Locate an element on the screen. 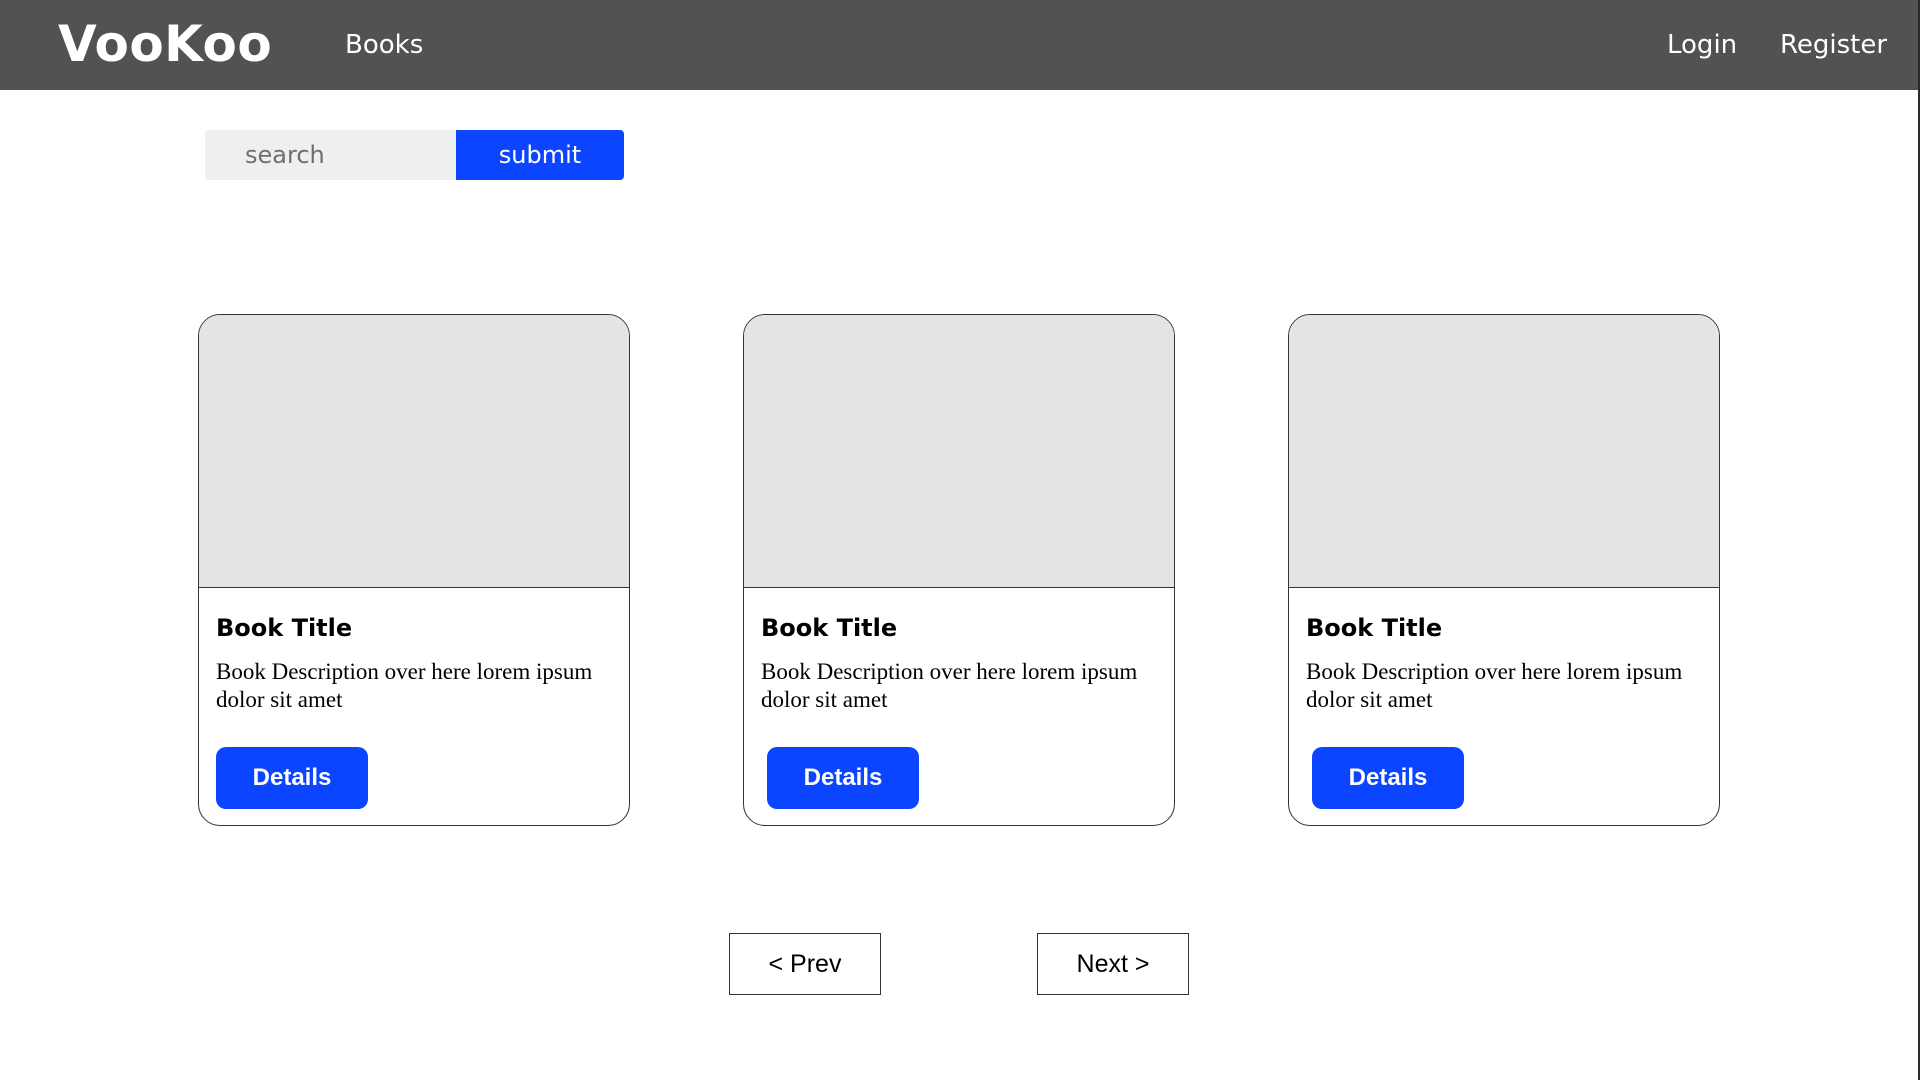  search-bar: submit is located at coordinates (414, 155).